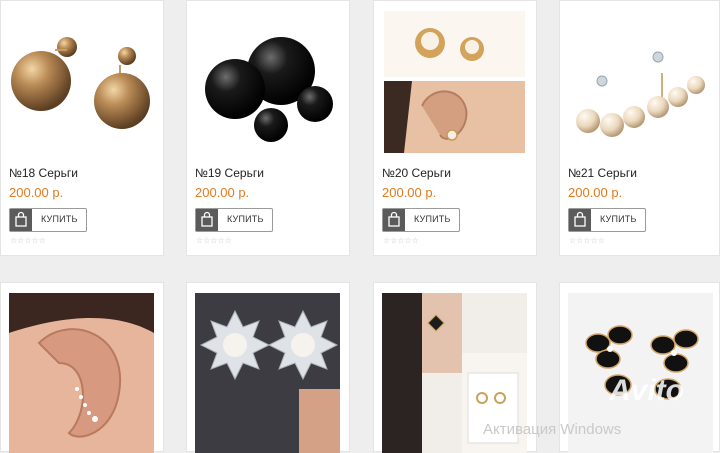 This screenshot has height=453, width=720. What do you see at coordinates (229, 173) in the screenshot?
I see `product-title: №19 Серьги` at bounding box center [229, 173].